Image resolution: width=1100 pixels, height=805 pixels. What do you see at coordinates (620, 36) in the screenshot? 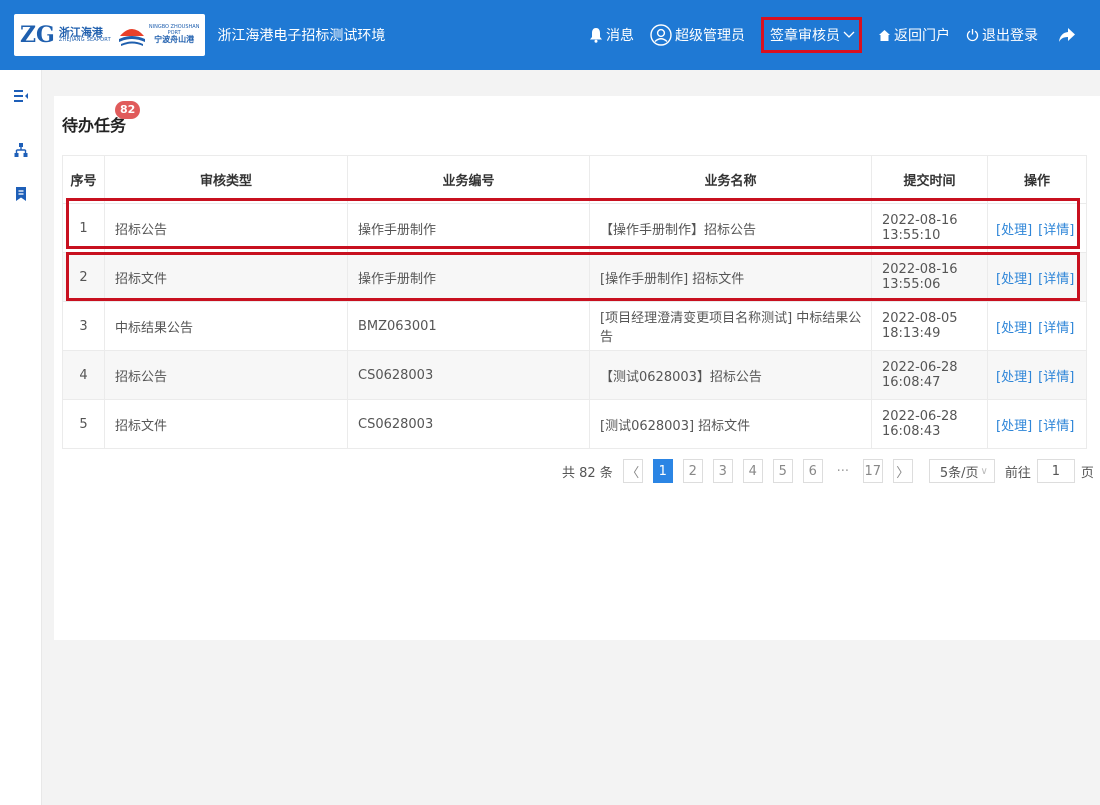
I see `messages-label: 消息` at bounding box center [620, 36].